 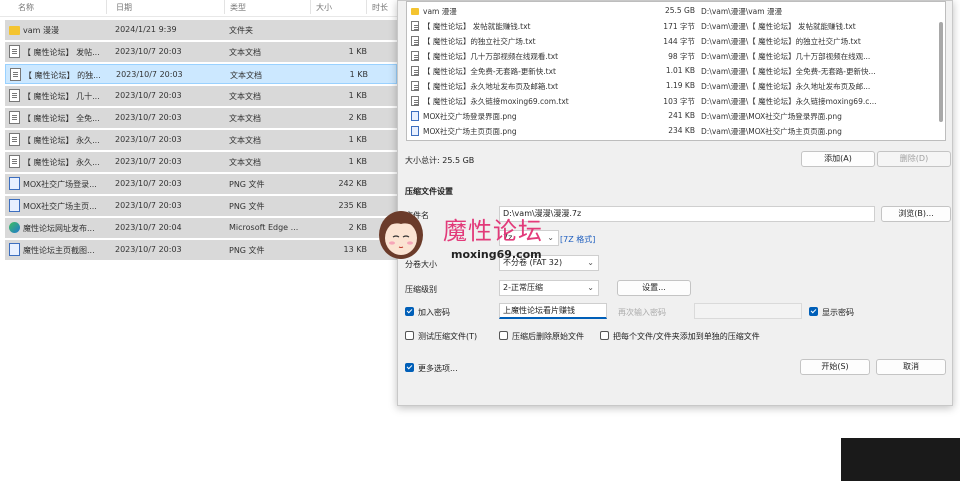 I want to click on file-row: 【 魔性论坛】 全免... 2023/10/7 20:03 文本文档 2 KB, so click(x=201, y=118).